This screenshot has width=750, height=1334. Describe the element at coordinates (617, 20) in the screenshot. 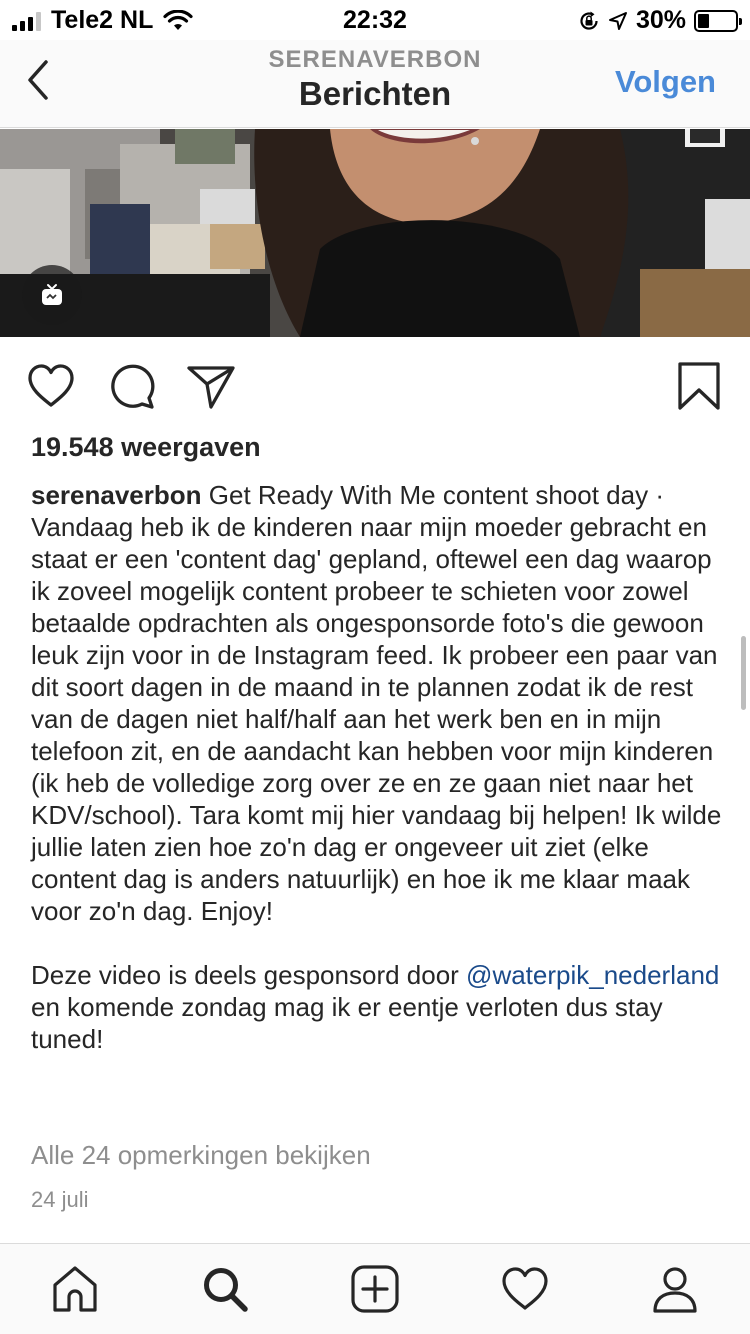

I see `location-icon` at that location.